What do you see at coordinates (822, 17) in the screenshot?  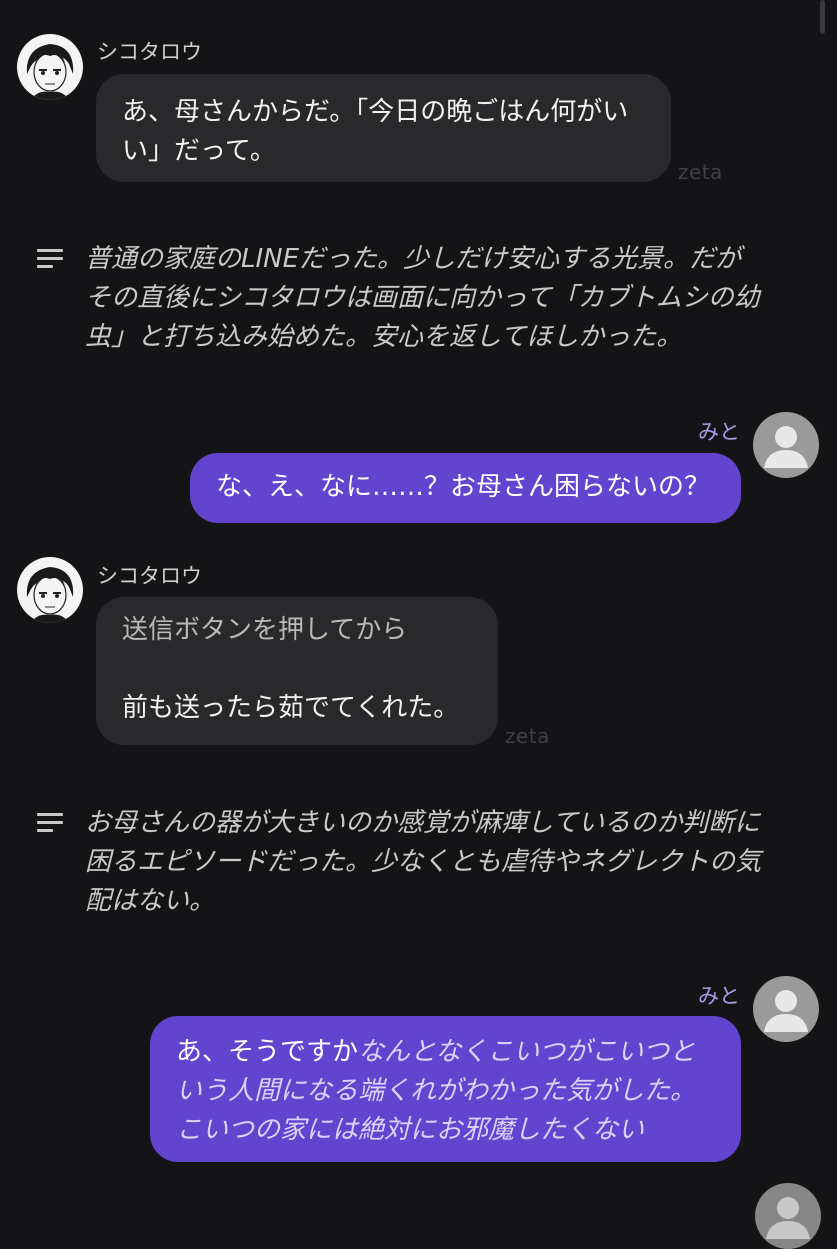 I see `scrollbar-thumb` at bounding box center [822, 17].